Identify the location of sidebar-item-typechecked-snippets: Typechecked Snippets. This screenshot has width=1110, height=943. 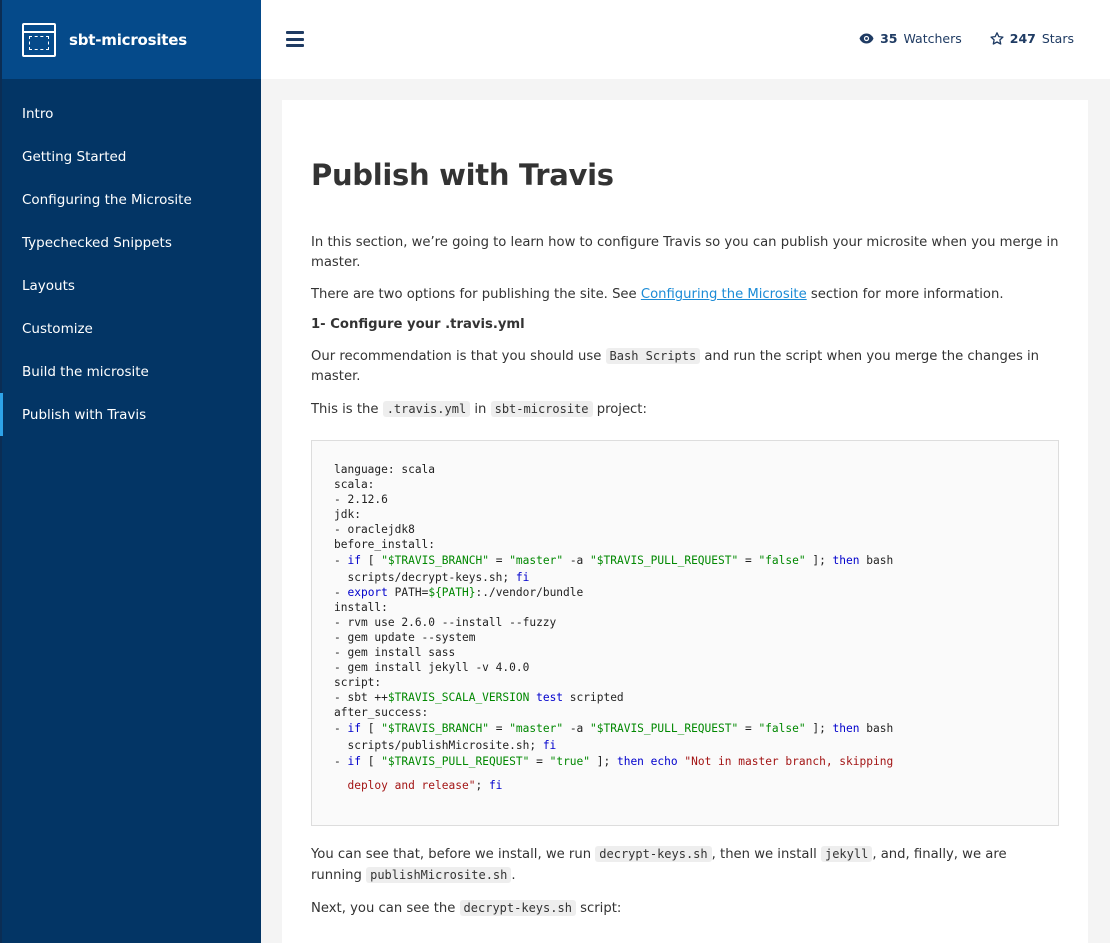
(131, 242).